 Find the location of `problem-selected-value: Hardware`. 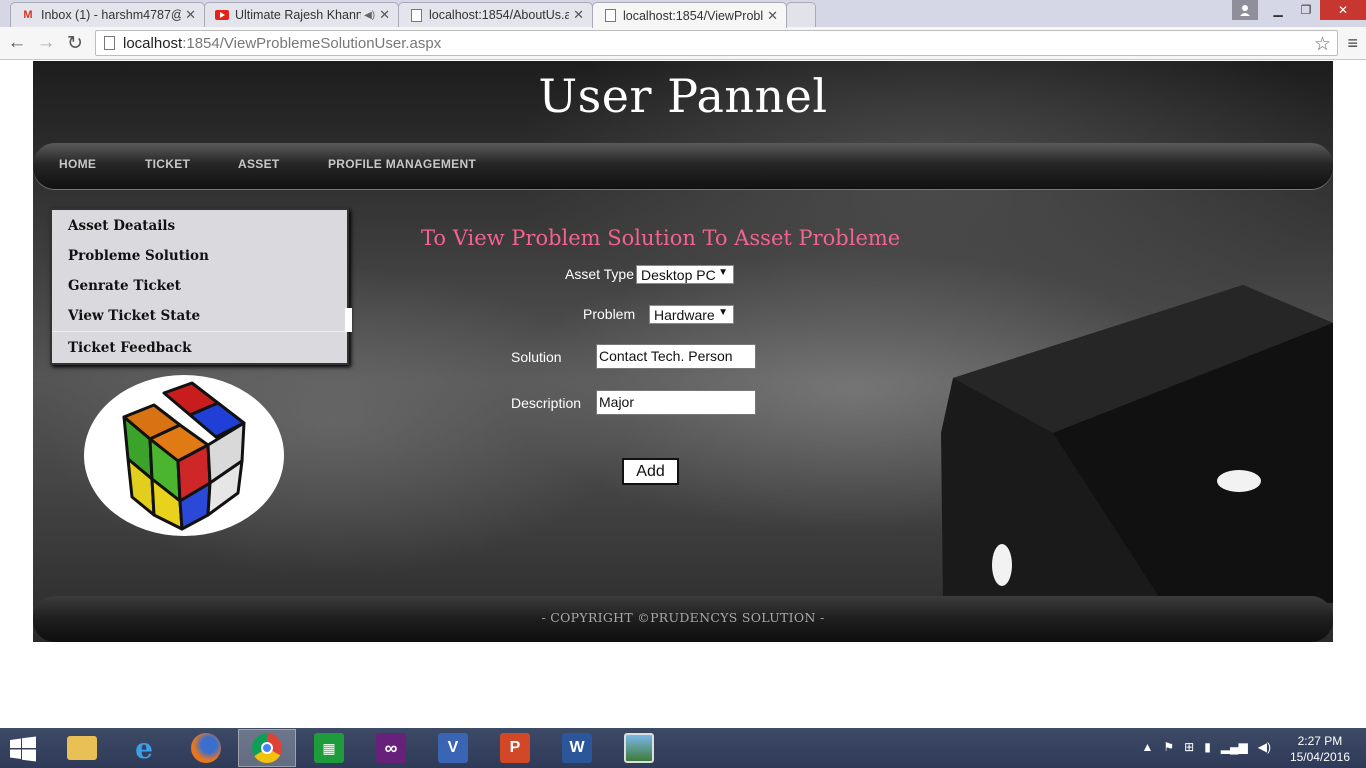

problem-selected-value: Hardware is located at coordinates (684, 314).